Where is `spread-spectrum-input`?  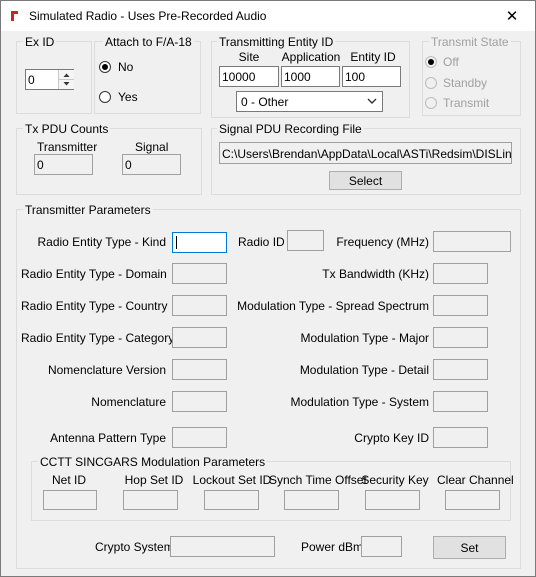 spread-spectrum-input is located at coordinates (460, 305).